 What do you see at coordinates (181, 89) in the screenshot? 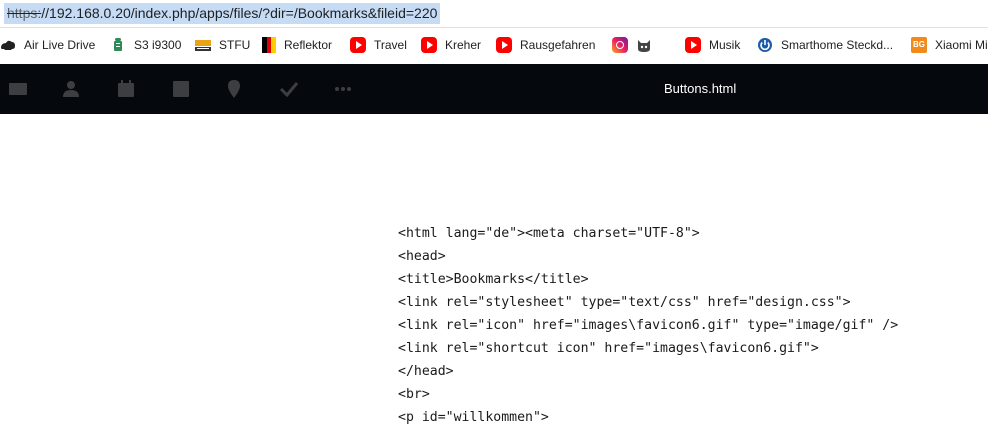
I see `notes-icon` at bounding box center [181, 89].